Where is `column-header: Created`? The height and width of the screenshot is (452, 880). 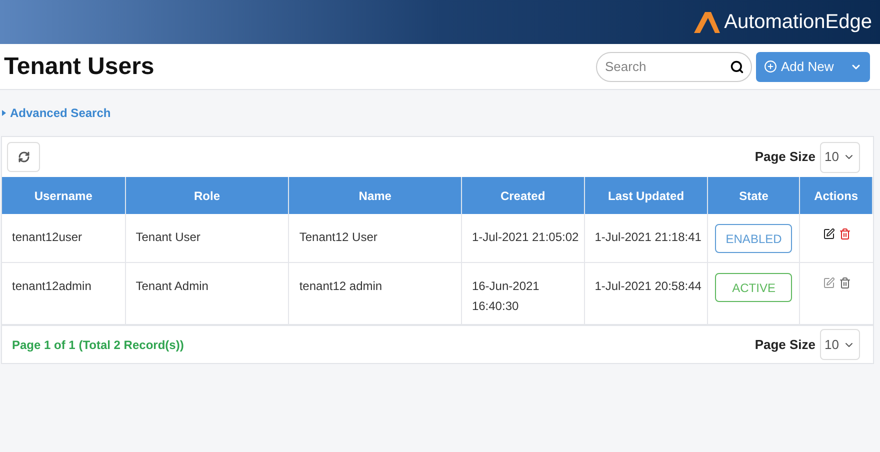 column-header: Created is located at coordinates (523, 195).